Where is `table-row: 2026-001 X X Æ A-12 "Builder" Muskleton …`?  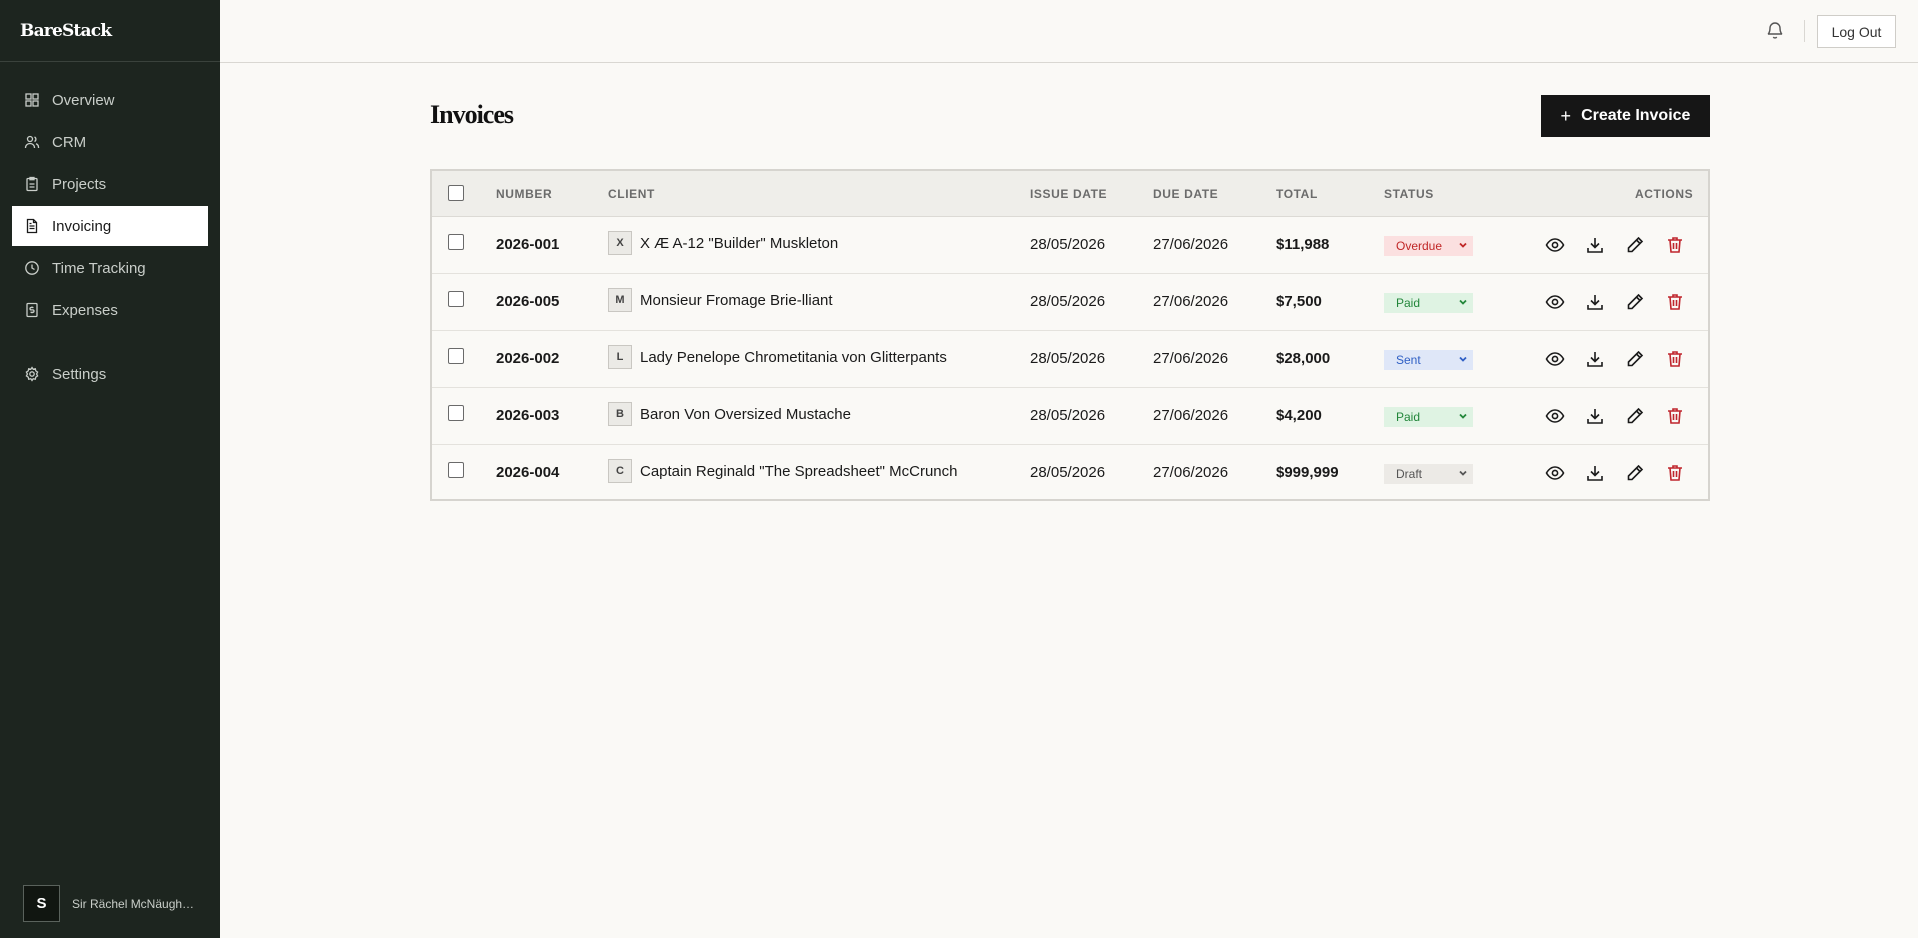 table-row: 2026-001 X X Æ A-12 "Builder" Muskleton … is located at coordinates (1070, 245).